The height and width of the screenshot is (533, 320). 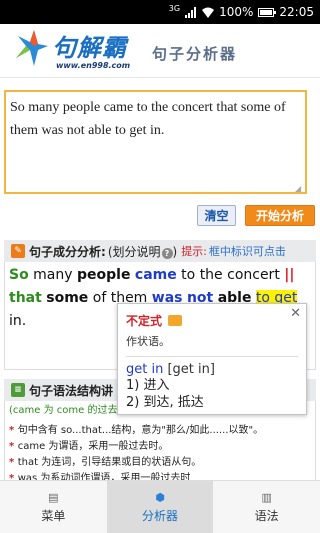 I want to click on analysis-section-header: ✎ 句子成分分析: (划分说明?) 提示: 框中标识可点击, so click(x=160, y=251).